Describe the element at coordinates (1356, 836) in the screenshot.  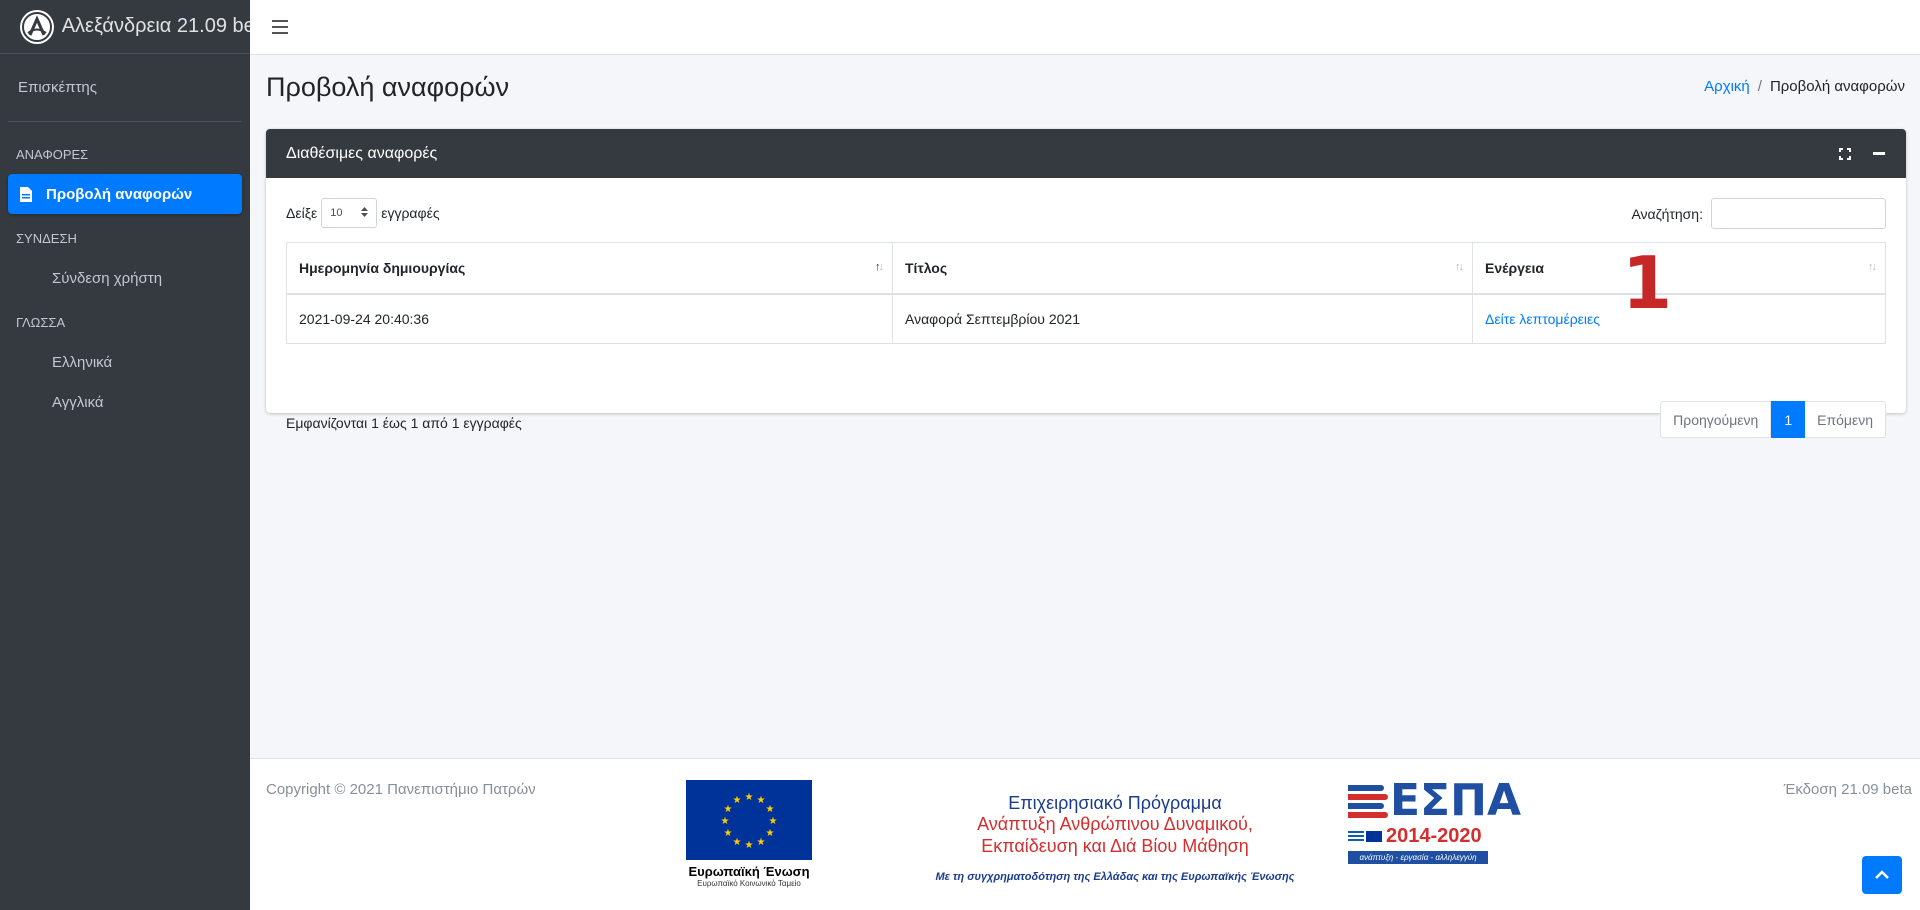
I see `greek-flag-icon` at that location.